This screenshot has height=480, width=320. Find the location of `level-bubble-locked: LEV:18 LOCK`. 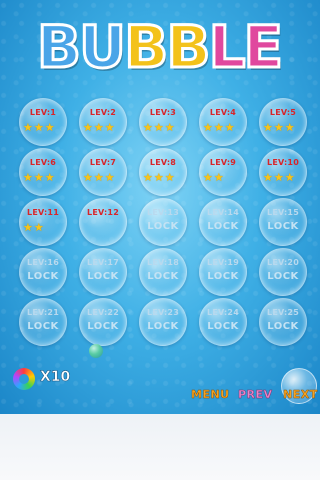

level-bubble-locked: LEV:18 LOCK is located at coordinates (163, 272).